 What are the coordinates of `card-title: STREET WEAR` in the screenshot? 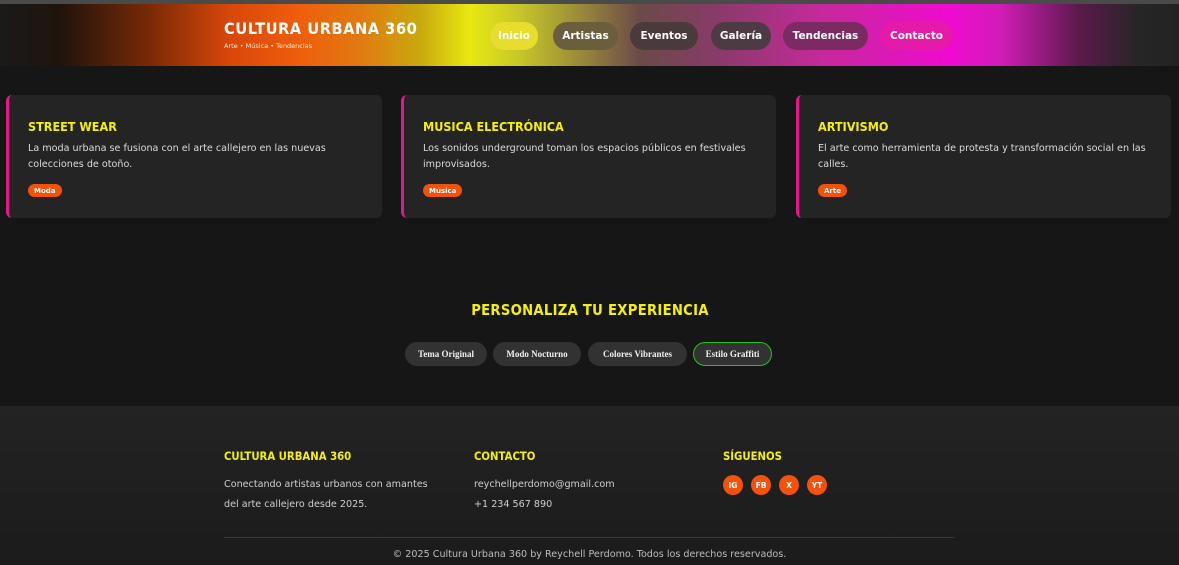 It's located at (72, 126).